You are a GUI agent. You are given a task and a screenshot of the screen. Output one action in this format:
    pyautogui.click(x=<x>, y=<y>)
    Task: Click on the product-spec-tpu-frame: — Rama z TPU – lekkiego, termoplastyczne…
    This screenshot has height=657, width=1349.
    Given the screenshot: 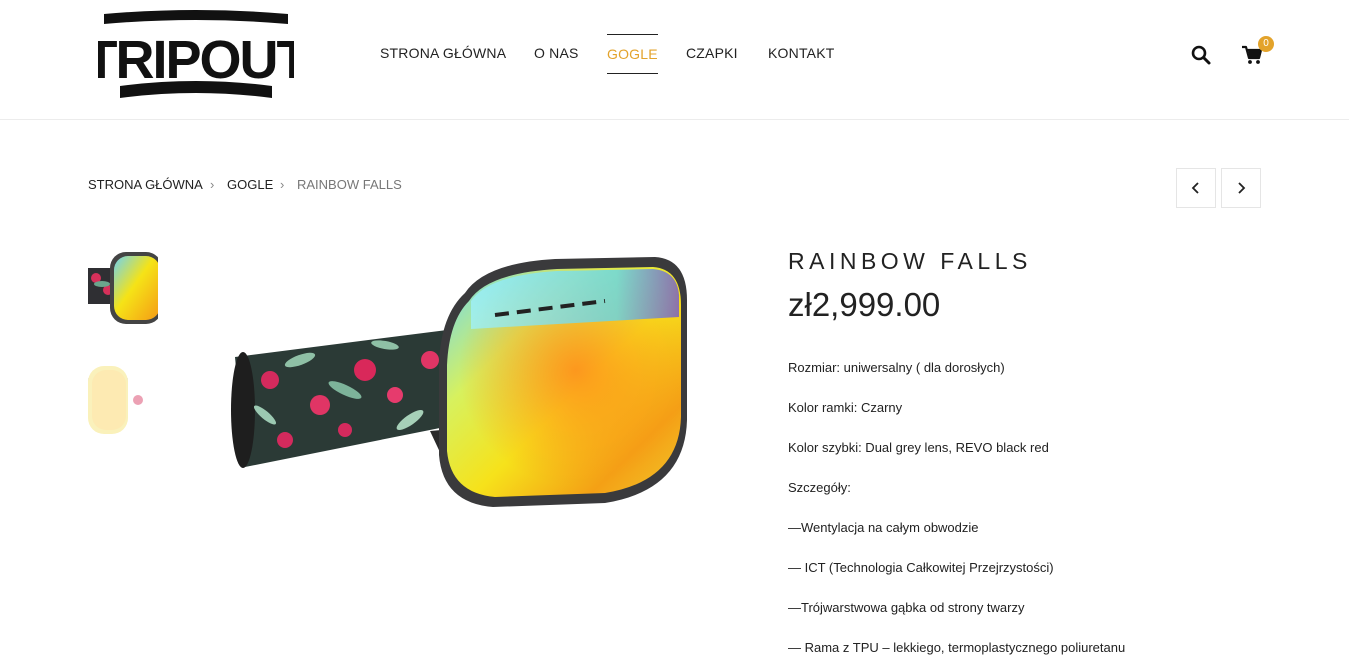 What is the action you would take?
    pyautogui.click(x=957, y=647)
    